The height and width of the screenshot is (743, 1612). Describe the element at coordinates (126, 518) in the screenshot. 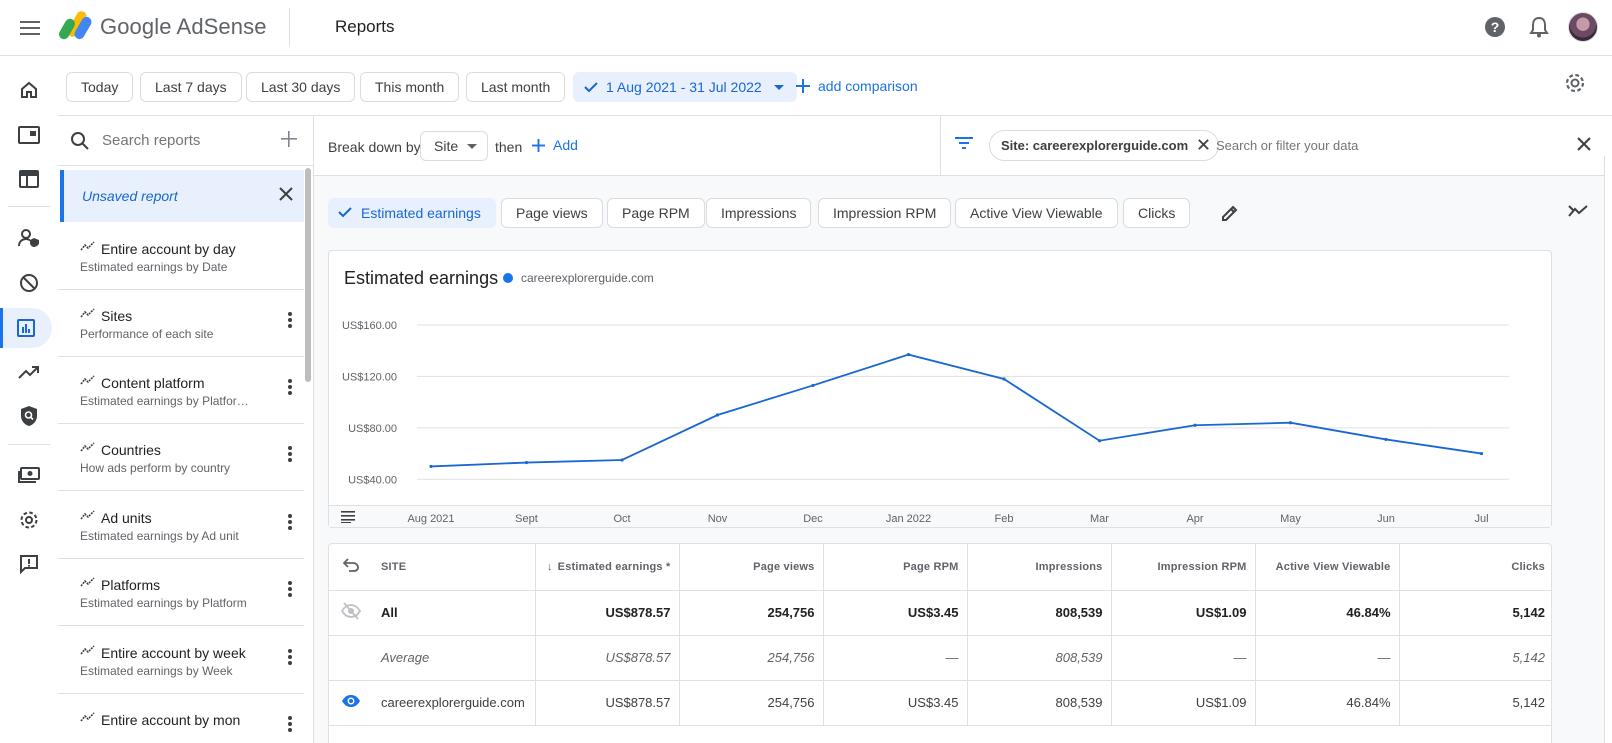

I see `report-title: Ad units` at that location.